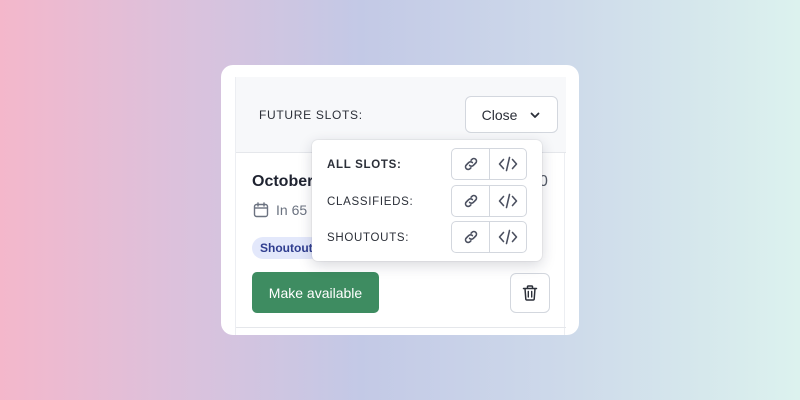  I want to click on close-button: Close, so click(511, 114).